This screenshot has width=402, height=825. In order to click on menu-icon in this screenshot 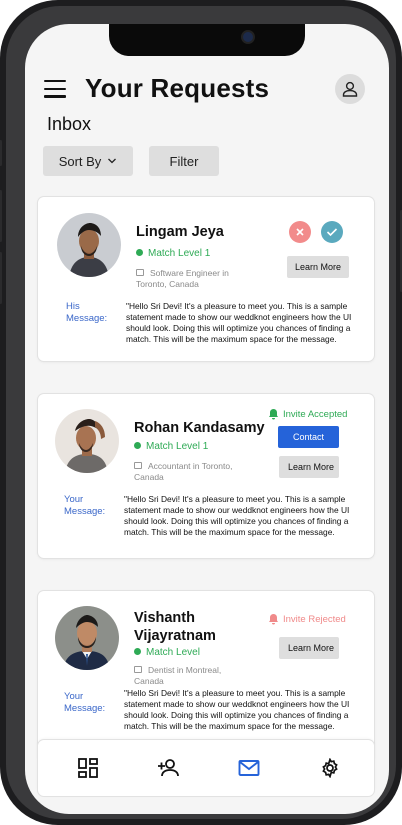, I will do `click(55, 89)`.